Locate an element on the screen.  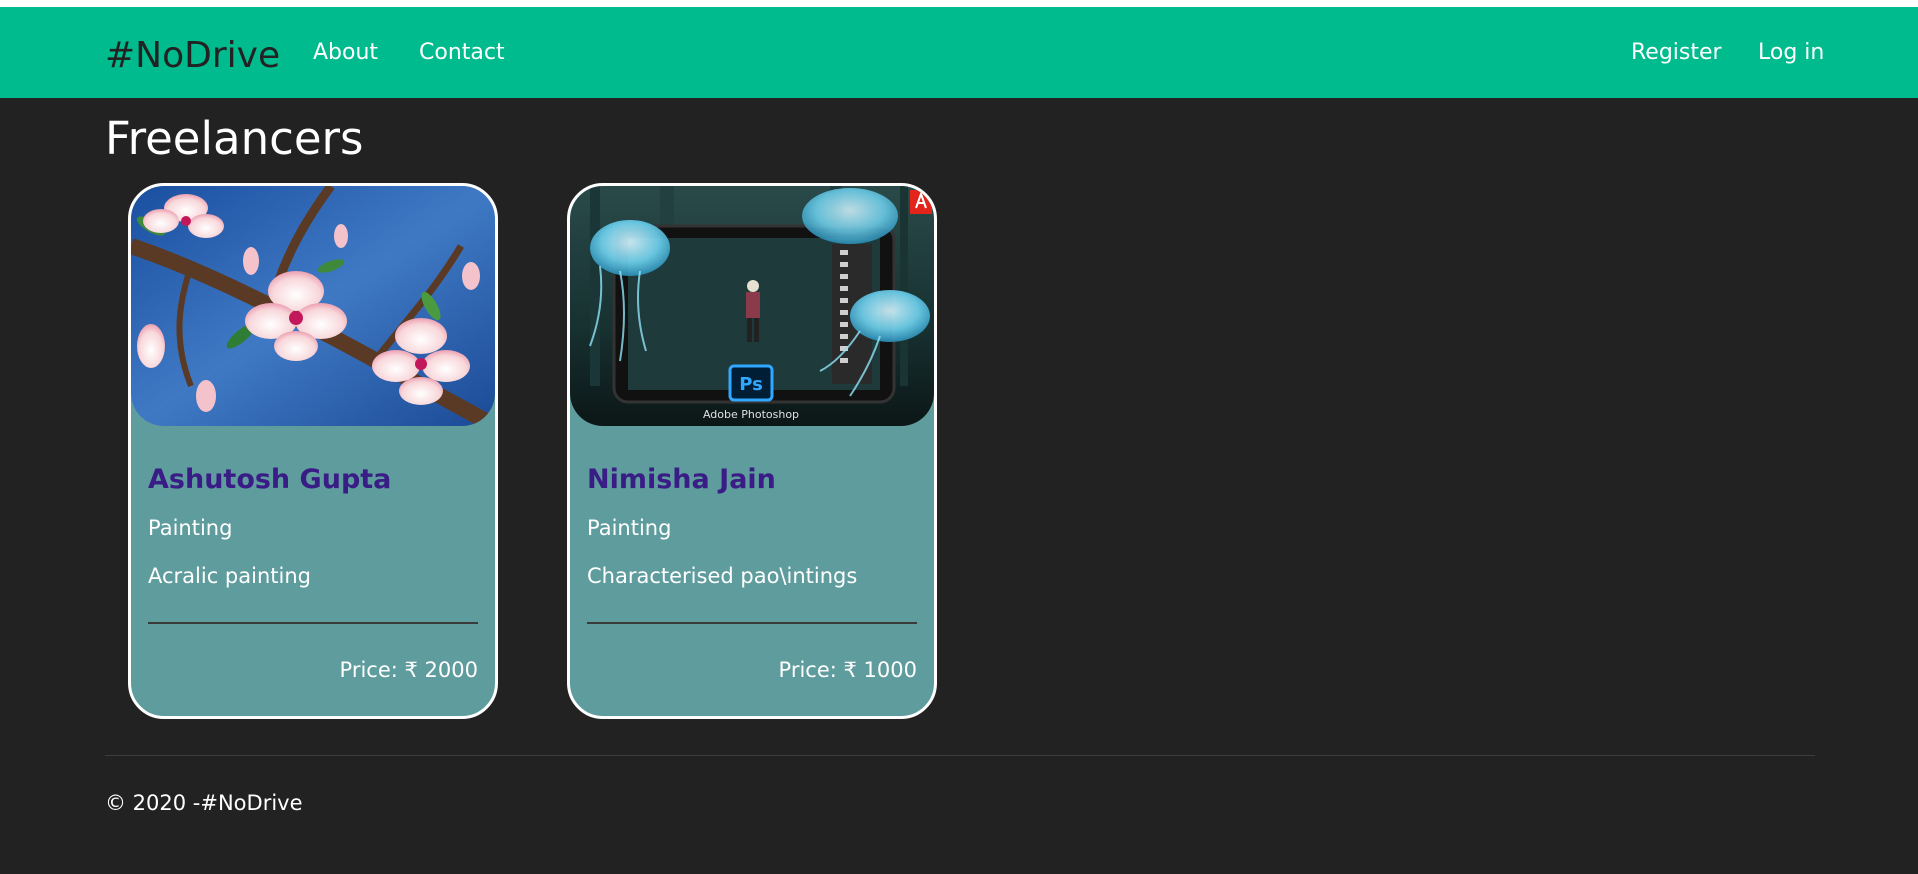
photoshop-promo-image: Ps Adobe Photoshop is located at coordinates (752, 306).